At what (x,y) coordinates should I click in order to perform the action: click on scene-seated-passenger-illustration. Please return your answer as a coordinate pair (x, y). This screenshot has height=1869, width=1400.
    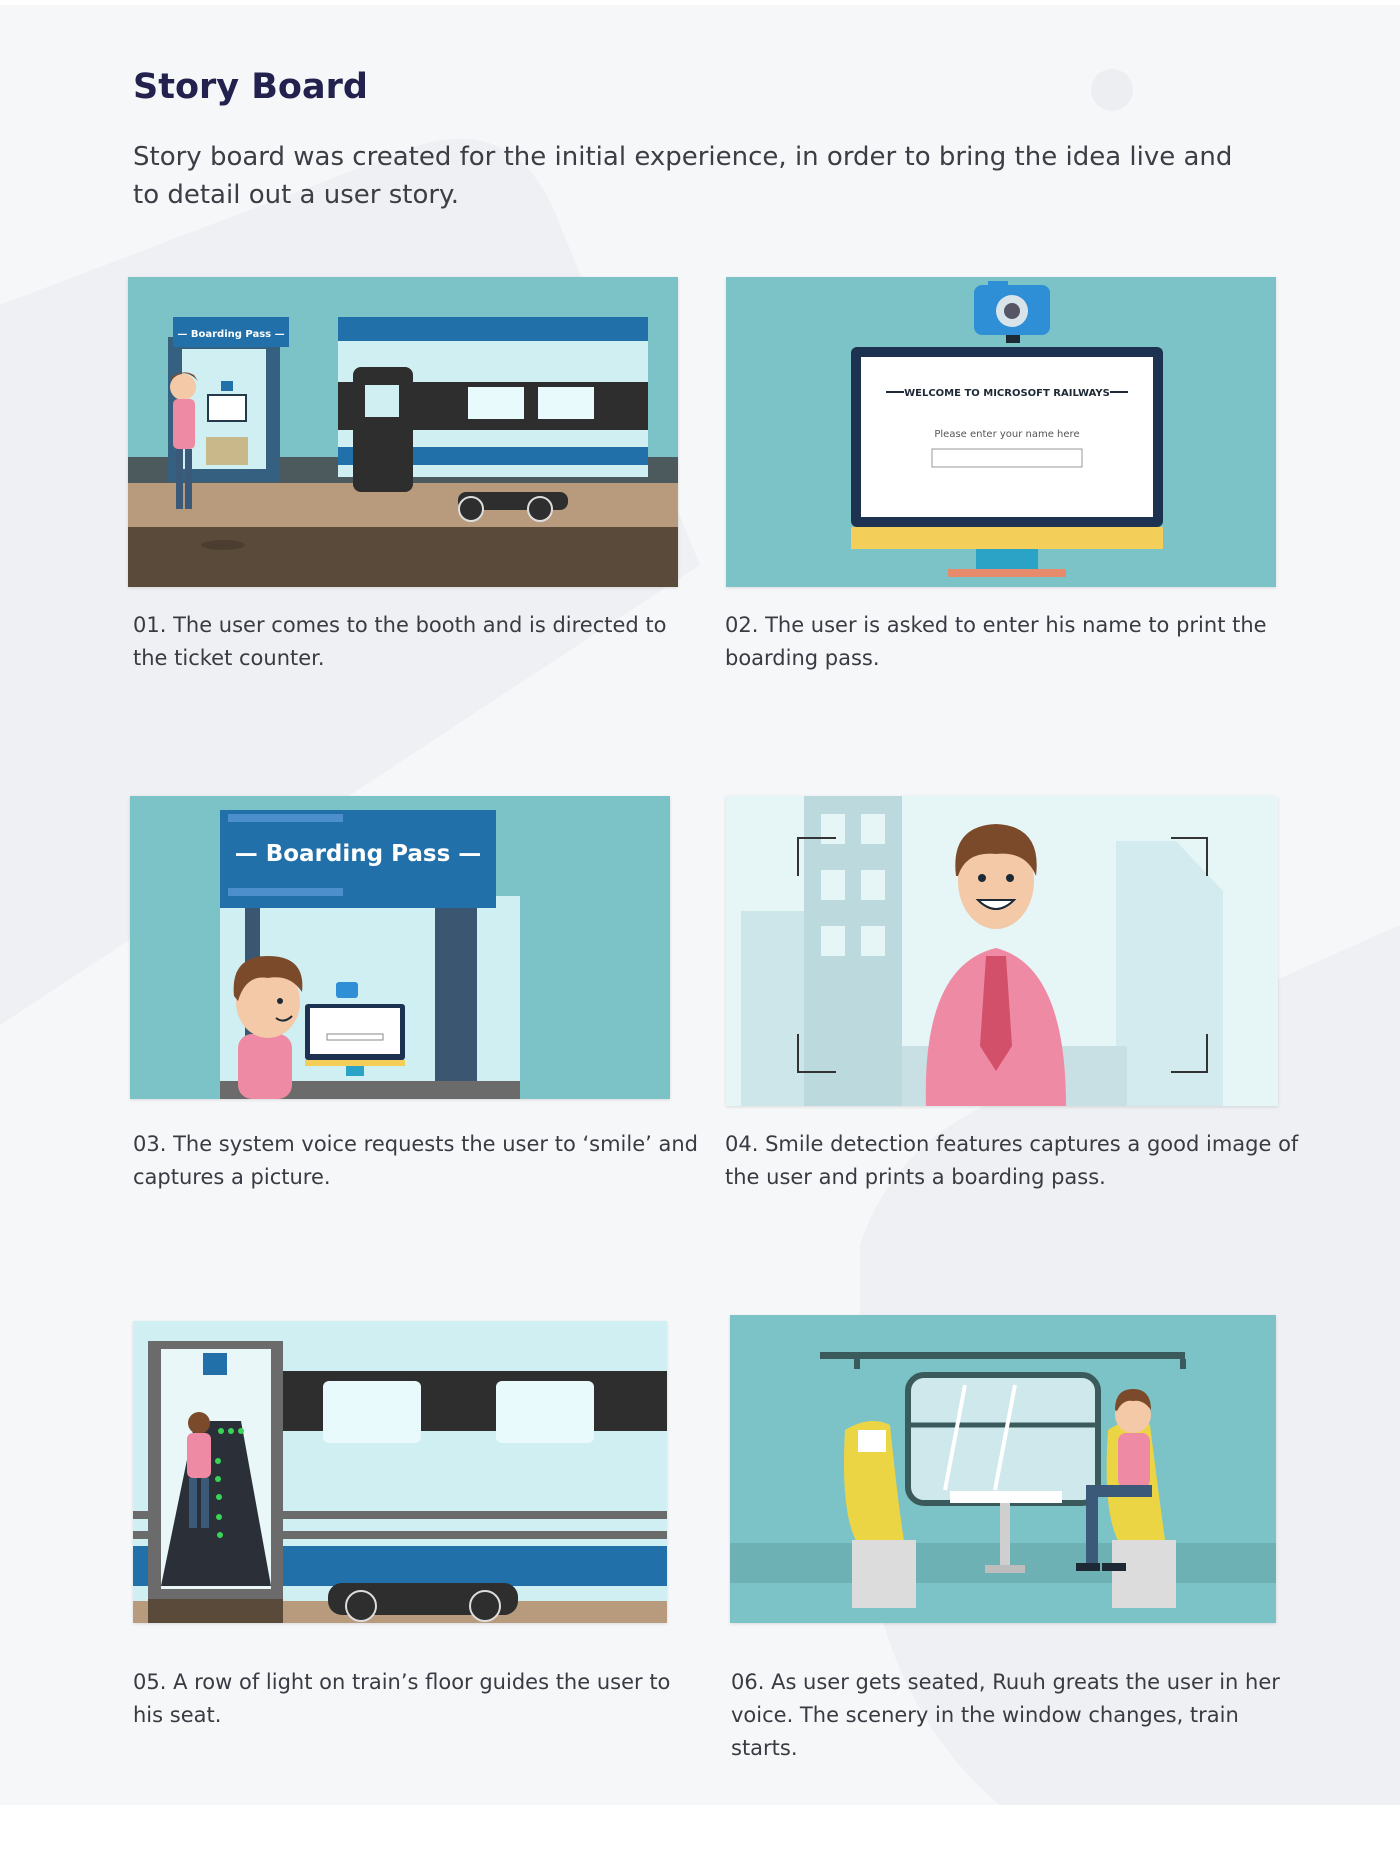
    Looking at the image, I should click on (1003, 1469).